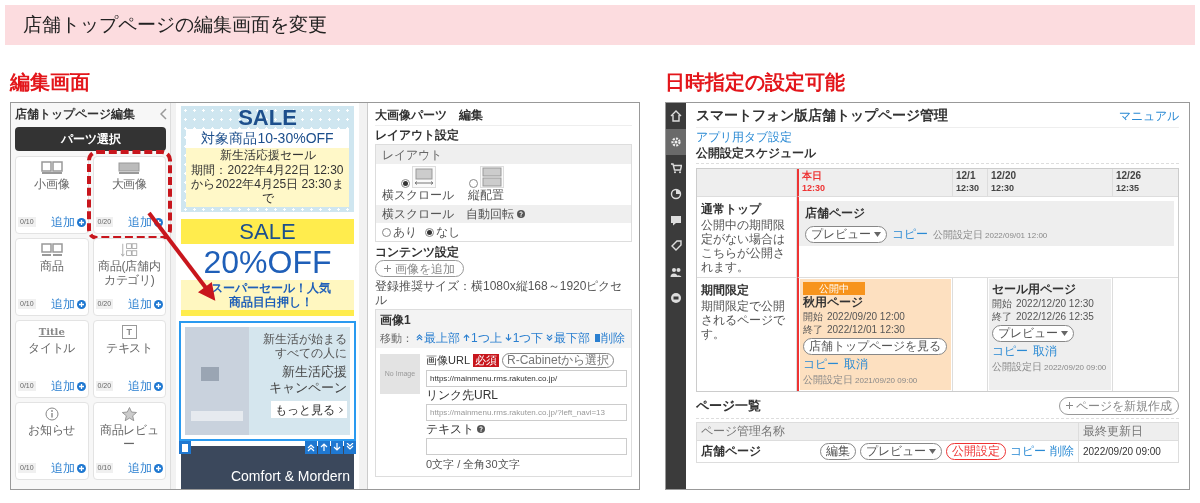 The image size is (1200, 503). I want to click on updated-date: 2022/09/20 09:00, so click(1122, 451).